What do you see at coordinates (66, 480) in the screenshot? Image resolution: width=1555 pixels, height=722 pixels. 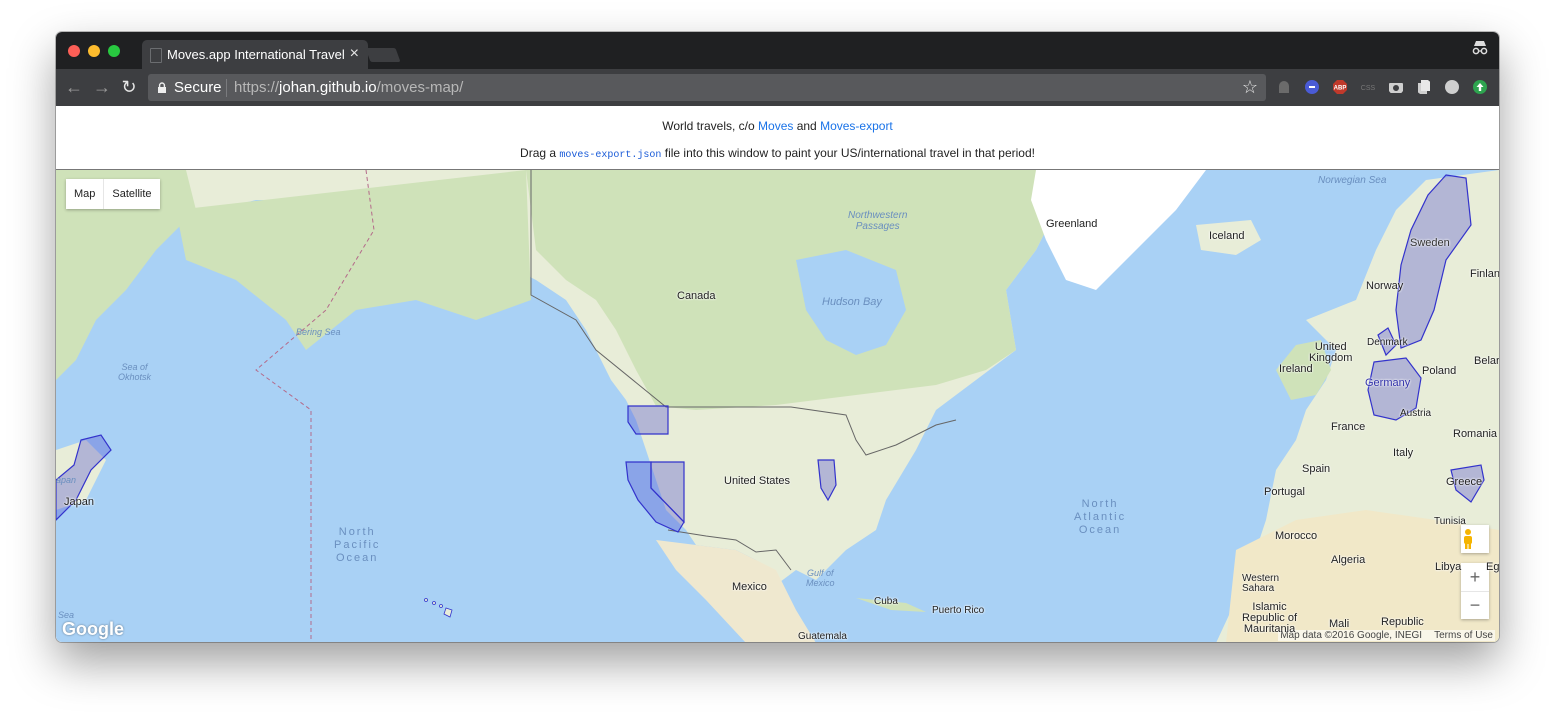 I see `label-japan-partial: apan` at bounding box center [66, 480].